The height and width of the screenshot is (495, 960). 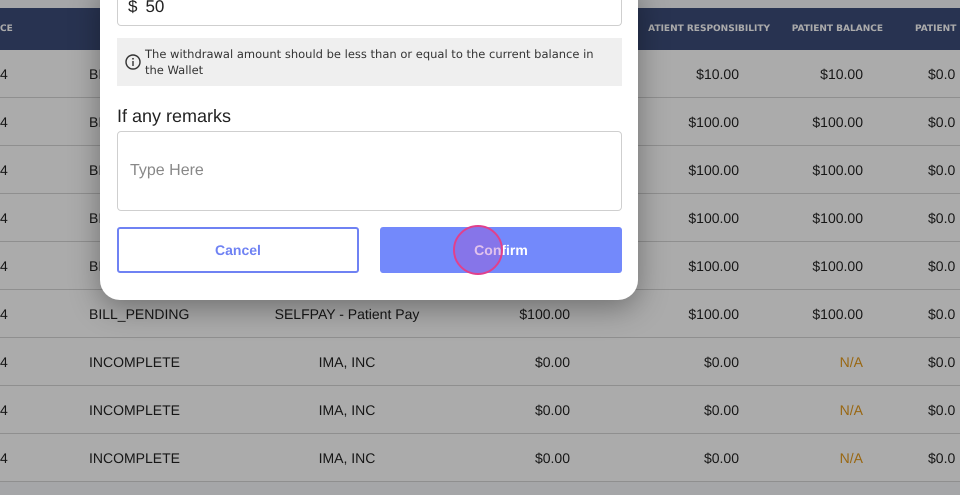 What do you see at coordinates (133, 62) in the screenshot?
I see `info-icon` at bounding box center [133, 62].